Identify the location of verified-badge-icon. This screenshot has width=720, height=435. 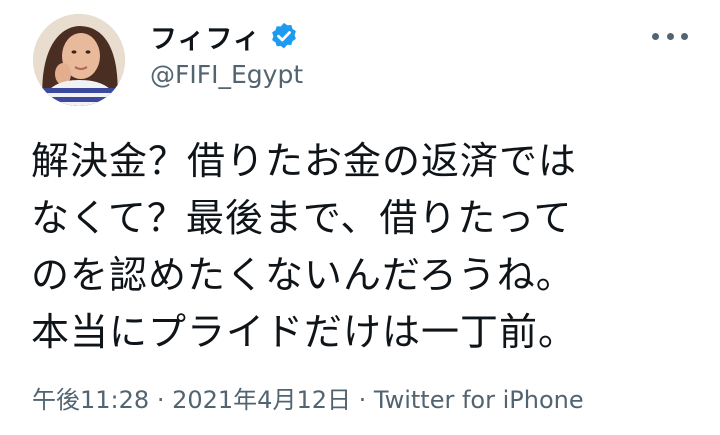
(284, 36).